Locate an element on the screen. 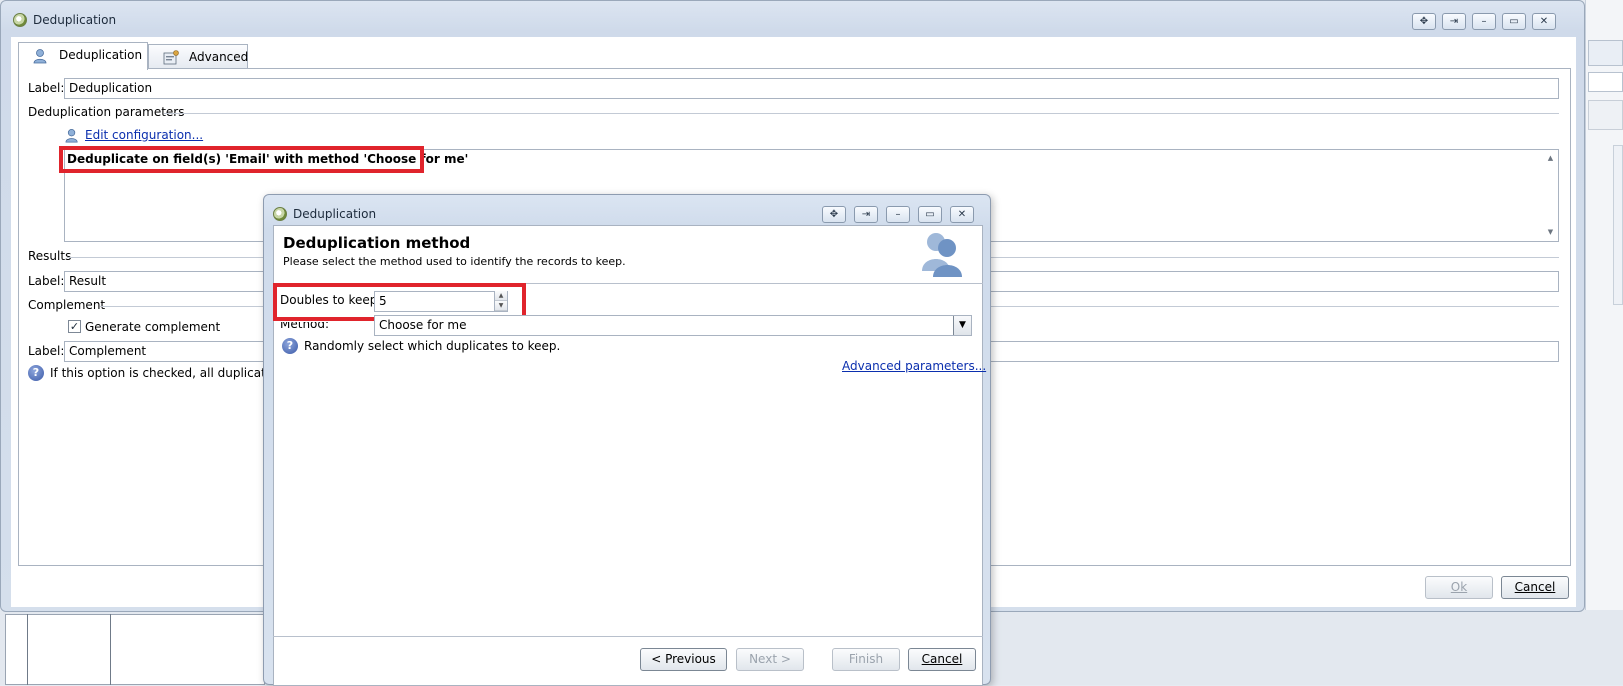 This screenshot has width=1623, height=686. highlight-summary-box is located at coordinates (241, 159).